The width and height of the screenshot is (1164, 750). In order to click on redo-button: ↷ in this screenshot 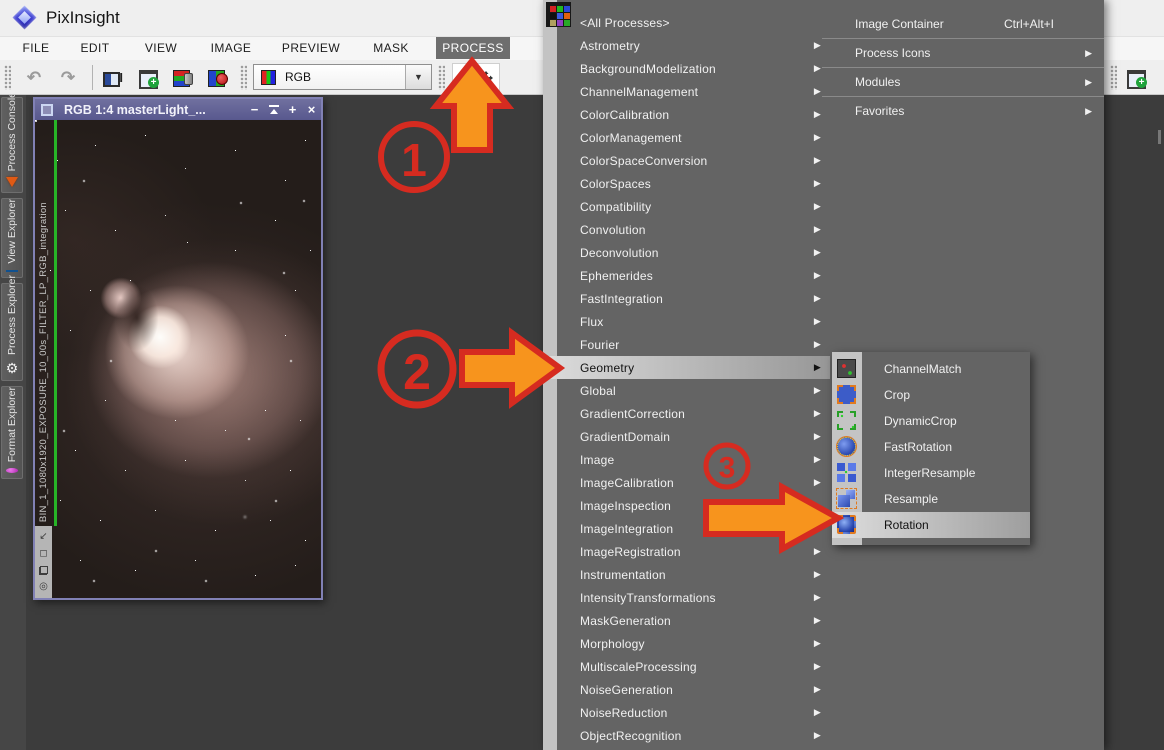, I will do `click(68, 78)`.